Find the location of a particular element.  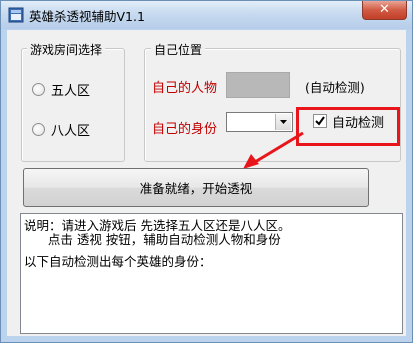

auto-detect-note: (自动检测) is located at coordinates (335, 87).